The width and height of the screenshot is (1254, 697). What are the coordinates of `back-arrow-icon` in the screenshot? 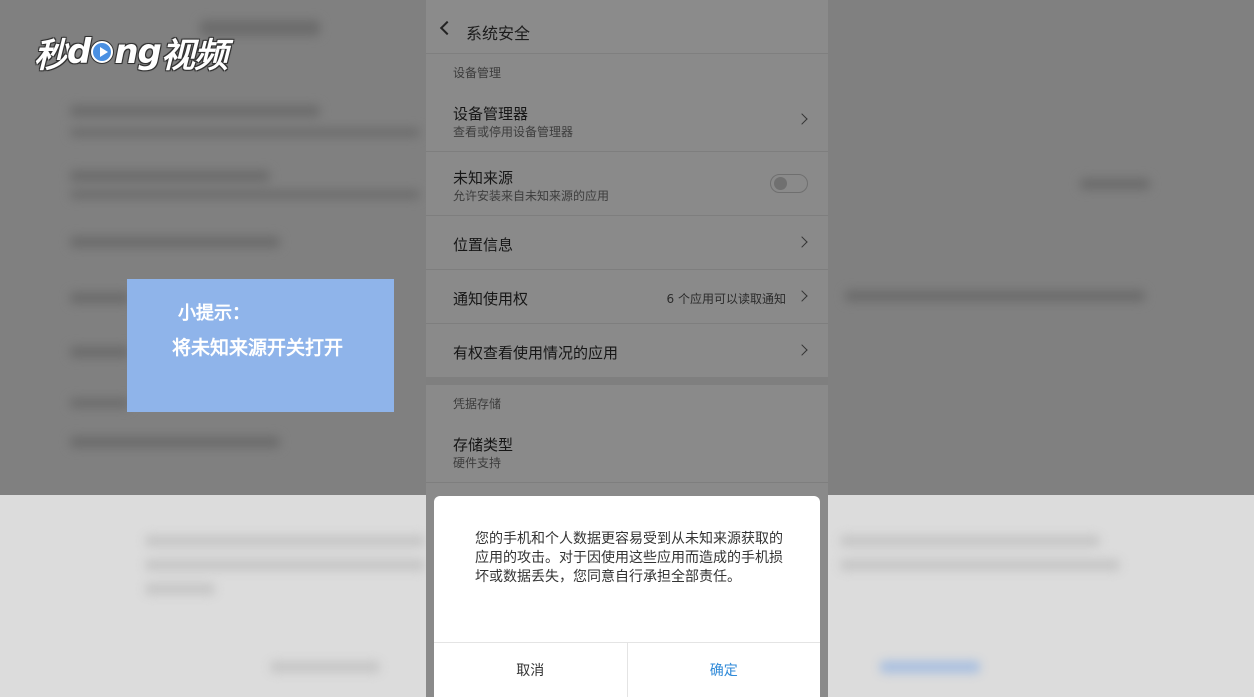 It's located at (447, 28).